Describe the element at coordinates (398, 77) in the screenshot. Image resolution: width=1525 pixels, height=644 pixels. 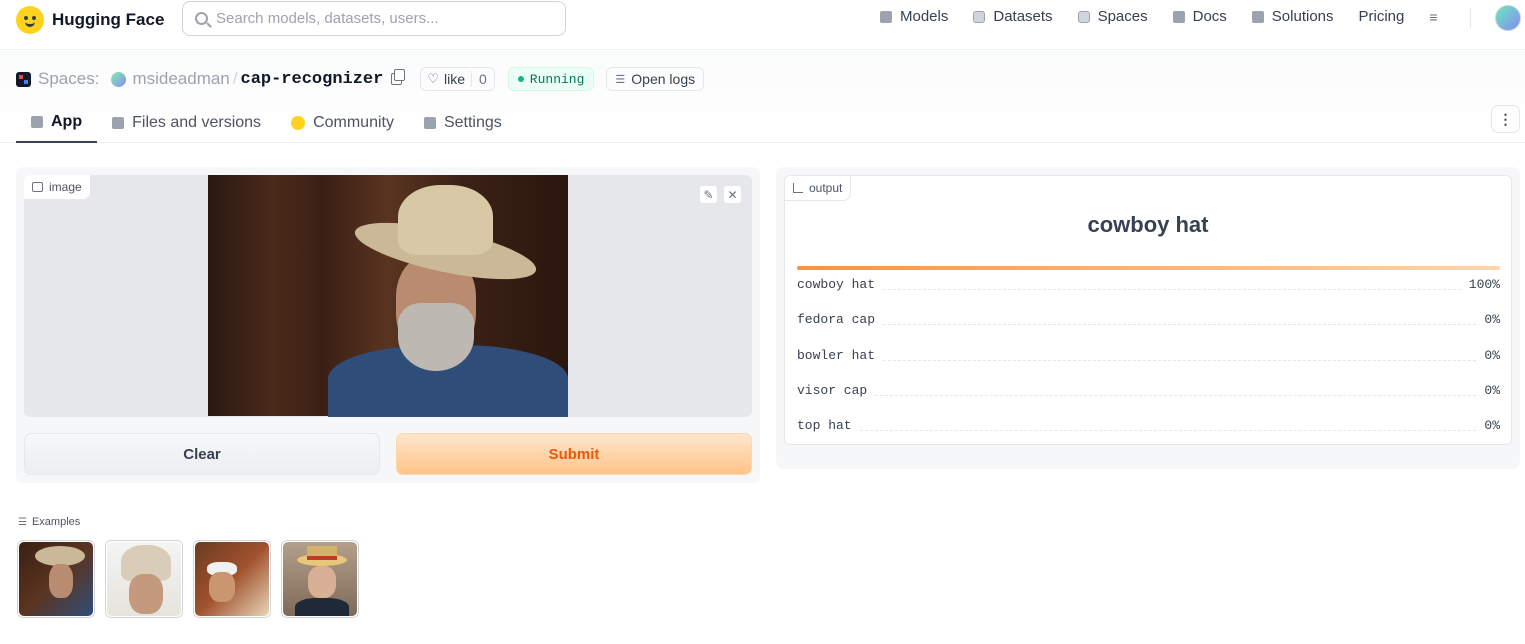
I see `copy-icon` at that location.